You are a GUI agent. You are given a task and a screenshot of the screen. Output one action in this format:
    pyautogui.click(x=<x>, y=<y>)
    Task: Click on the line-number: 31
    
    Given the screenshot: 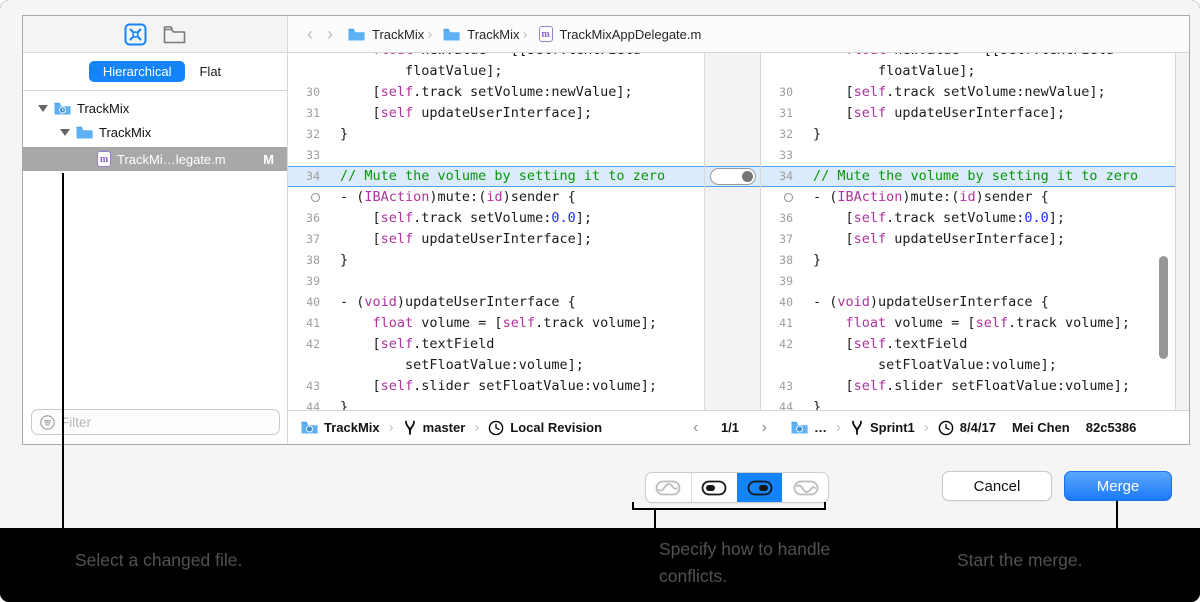 What is the action you would take?
    pyautogui.click(x=786, y=113)
    